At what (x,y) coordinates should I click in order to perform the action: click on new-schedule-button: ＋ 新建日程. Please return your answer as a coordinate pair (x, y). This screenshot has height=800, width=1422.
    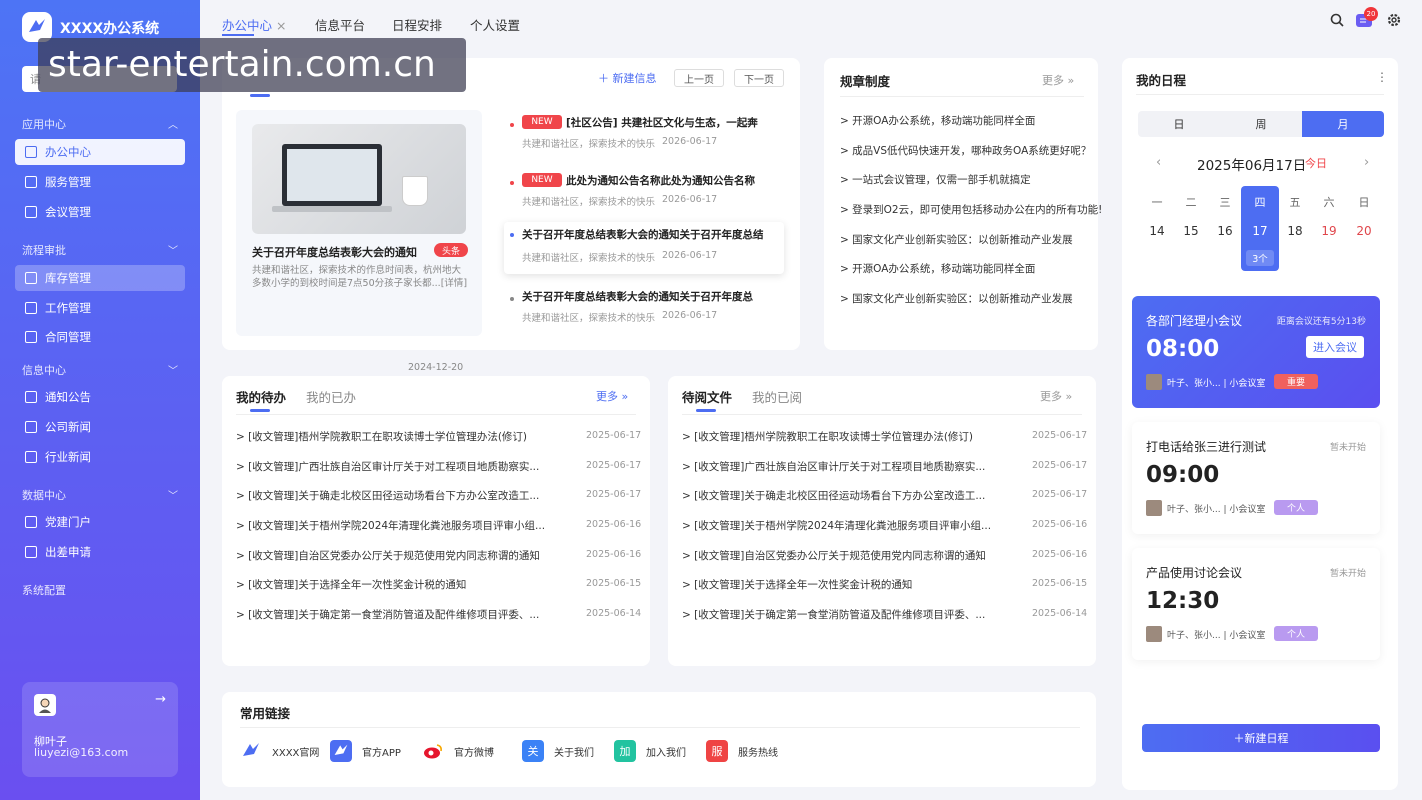
    Looking at the image, I should click on (1261, 738).